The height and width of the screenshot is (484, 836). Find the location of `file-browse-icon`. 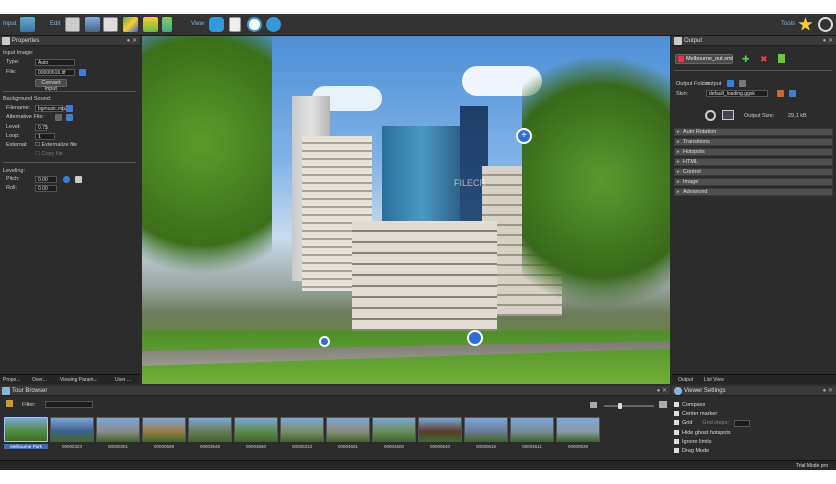

file-browse-icon is located at coordinates (82, 72).